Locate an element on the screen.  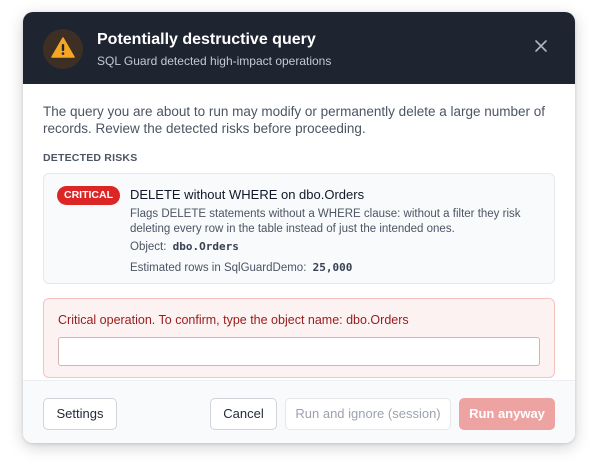
risk-object: Object: dbo.Orders is located at coordinates (184, 246).